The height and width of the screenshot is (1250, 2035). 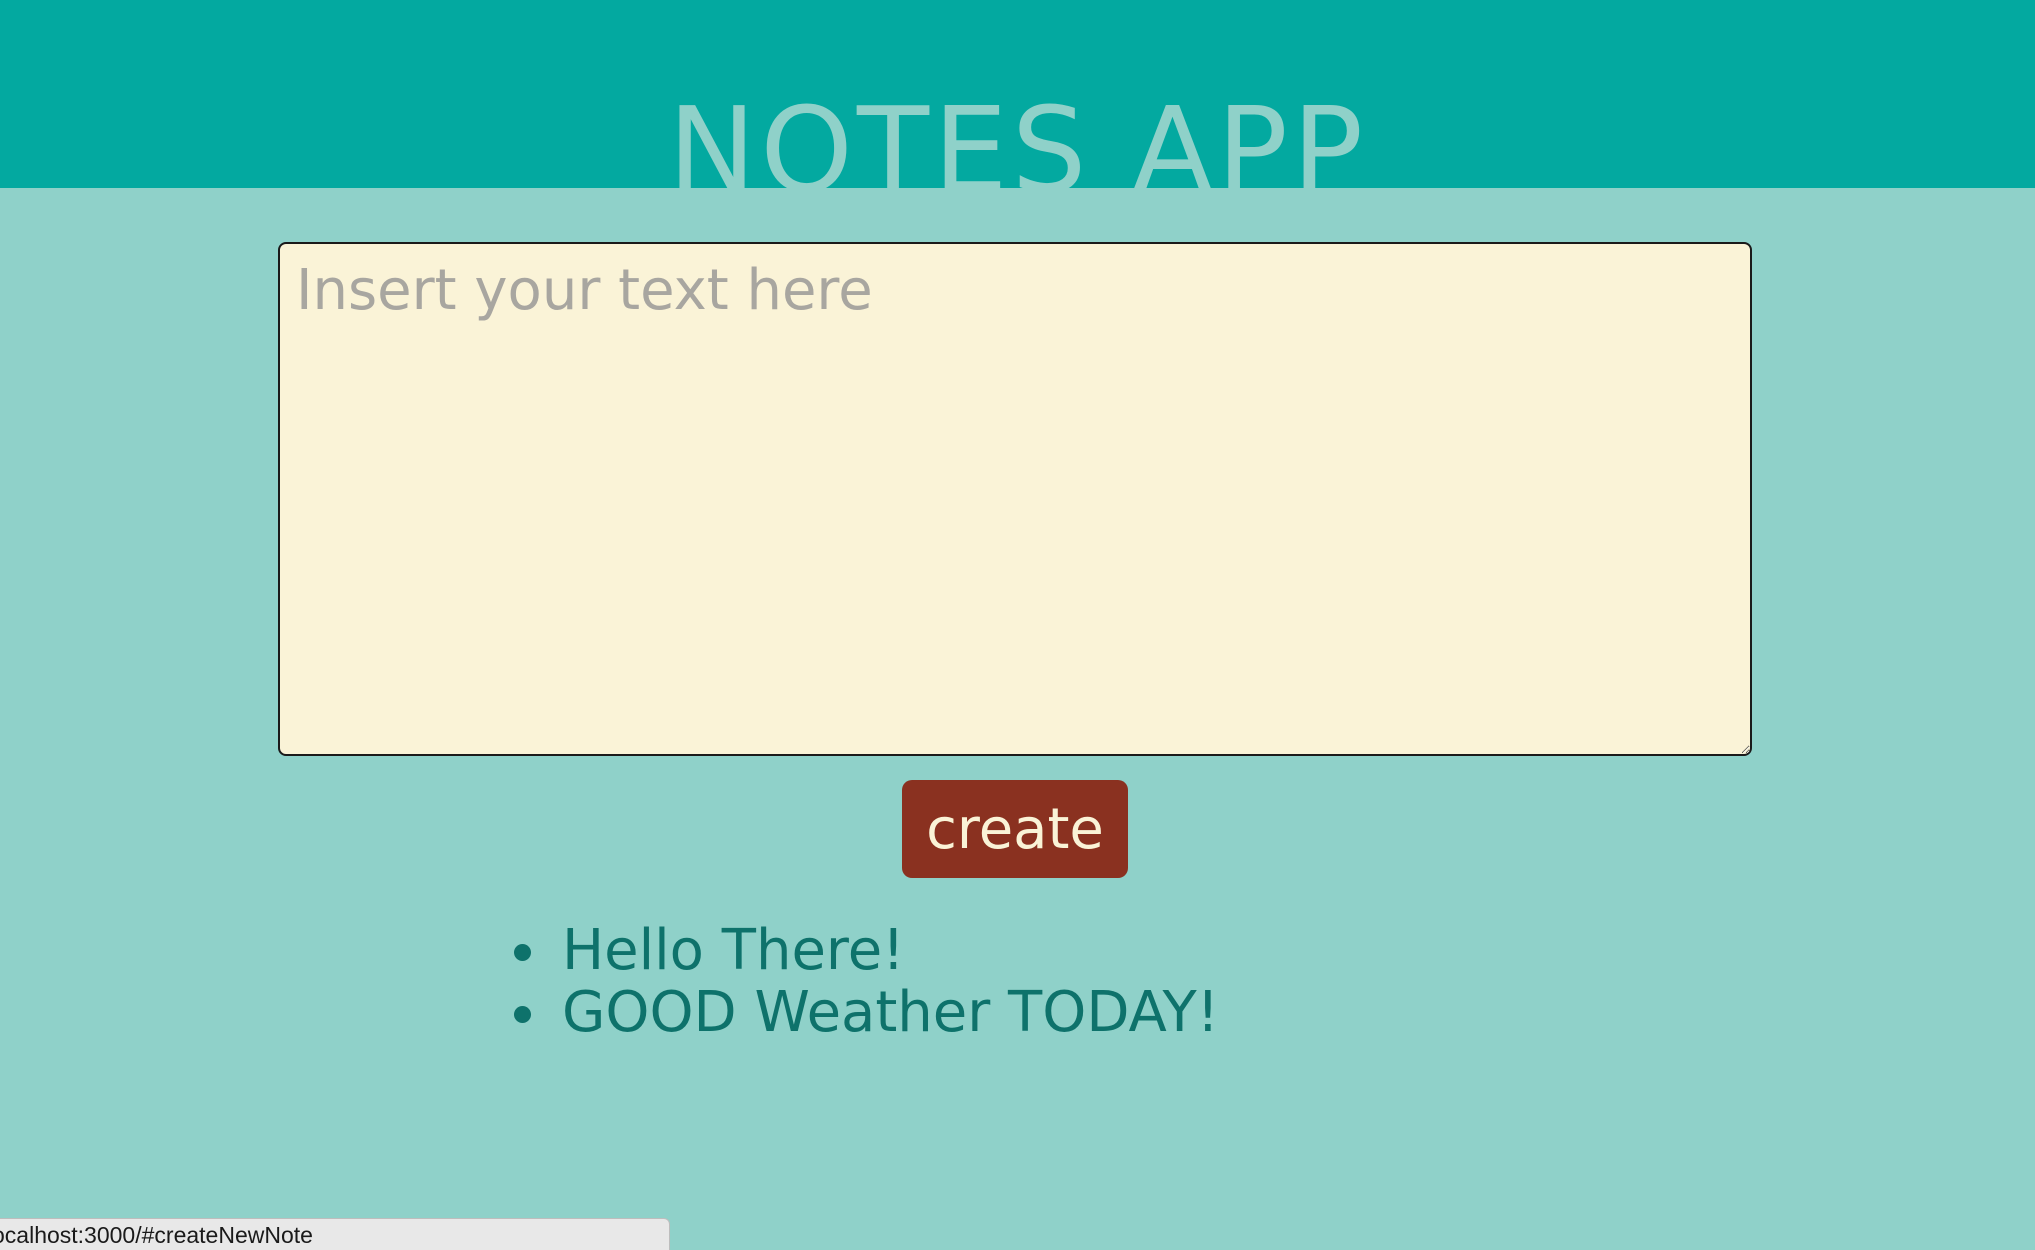 I want to click on note-text: Hello There!, so click(x=733, y=950).